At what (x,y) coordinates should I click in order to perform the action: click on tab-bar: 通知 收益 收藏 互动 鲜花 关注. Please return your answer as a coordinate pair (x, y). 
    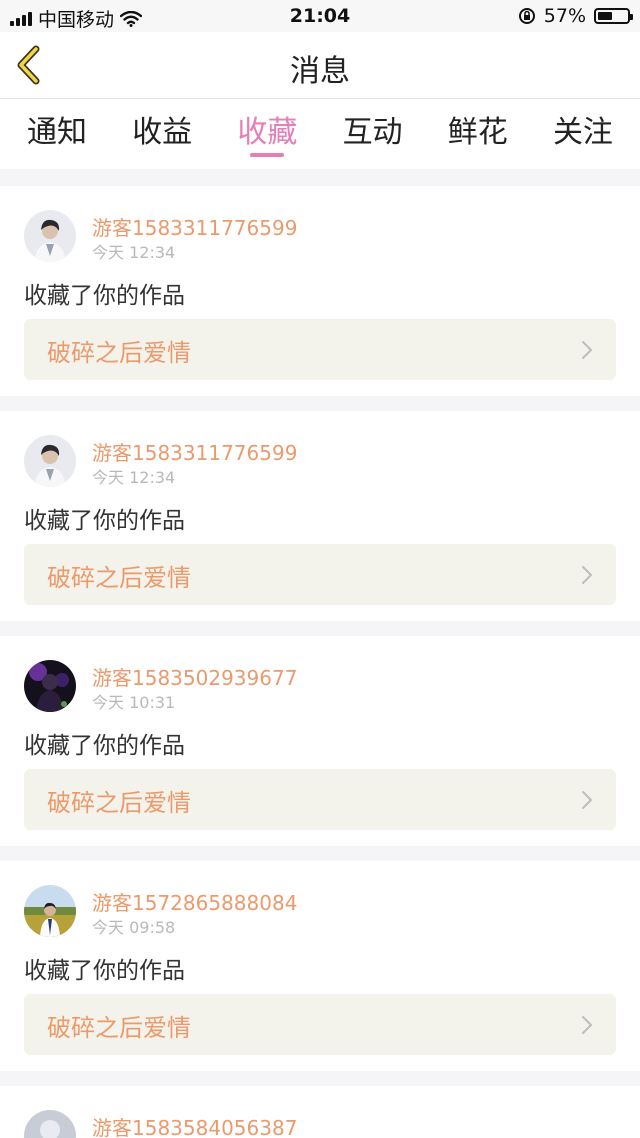
    Looking at the image, I should click on (320, 134).